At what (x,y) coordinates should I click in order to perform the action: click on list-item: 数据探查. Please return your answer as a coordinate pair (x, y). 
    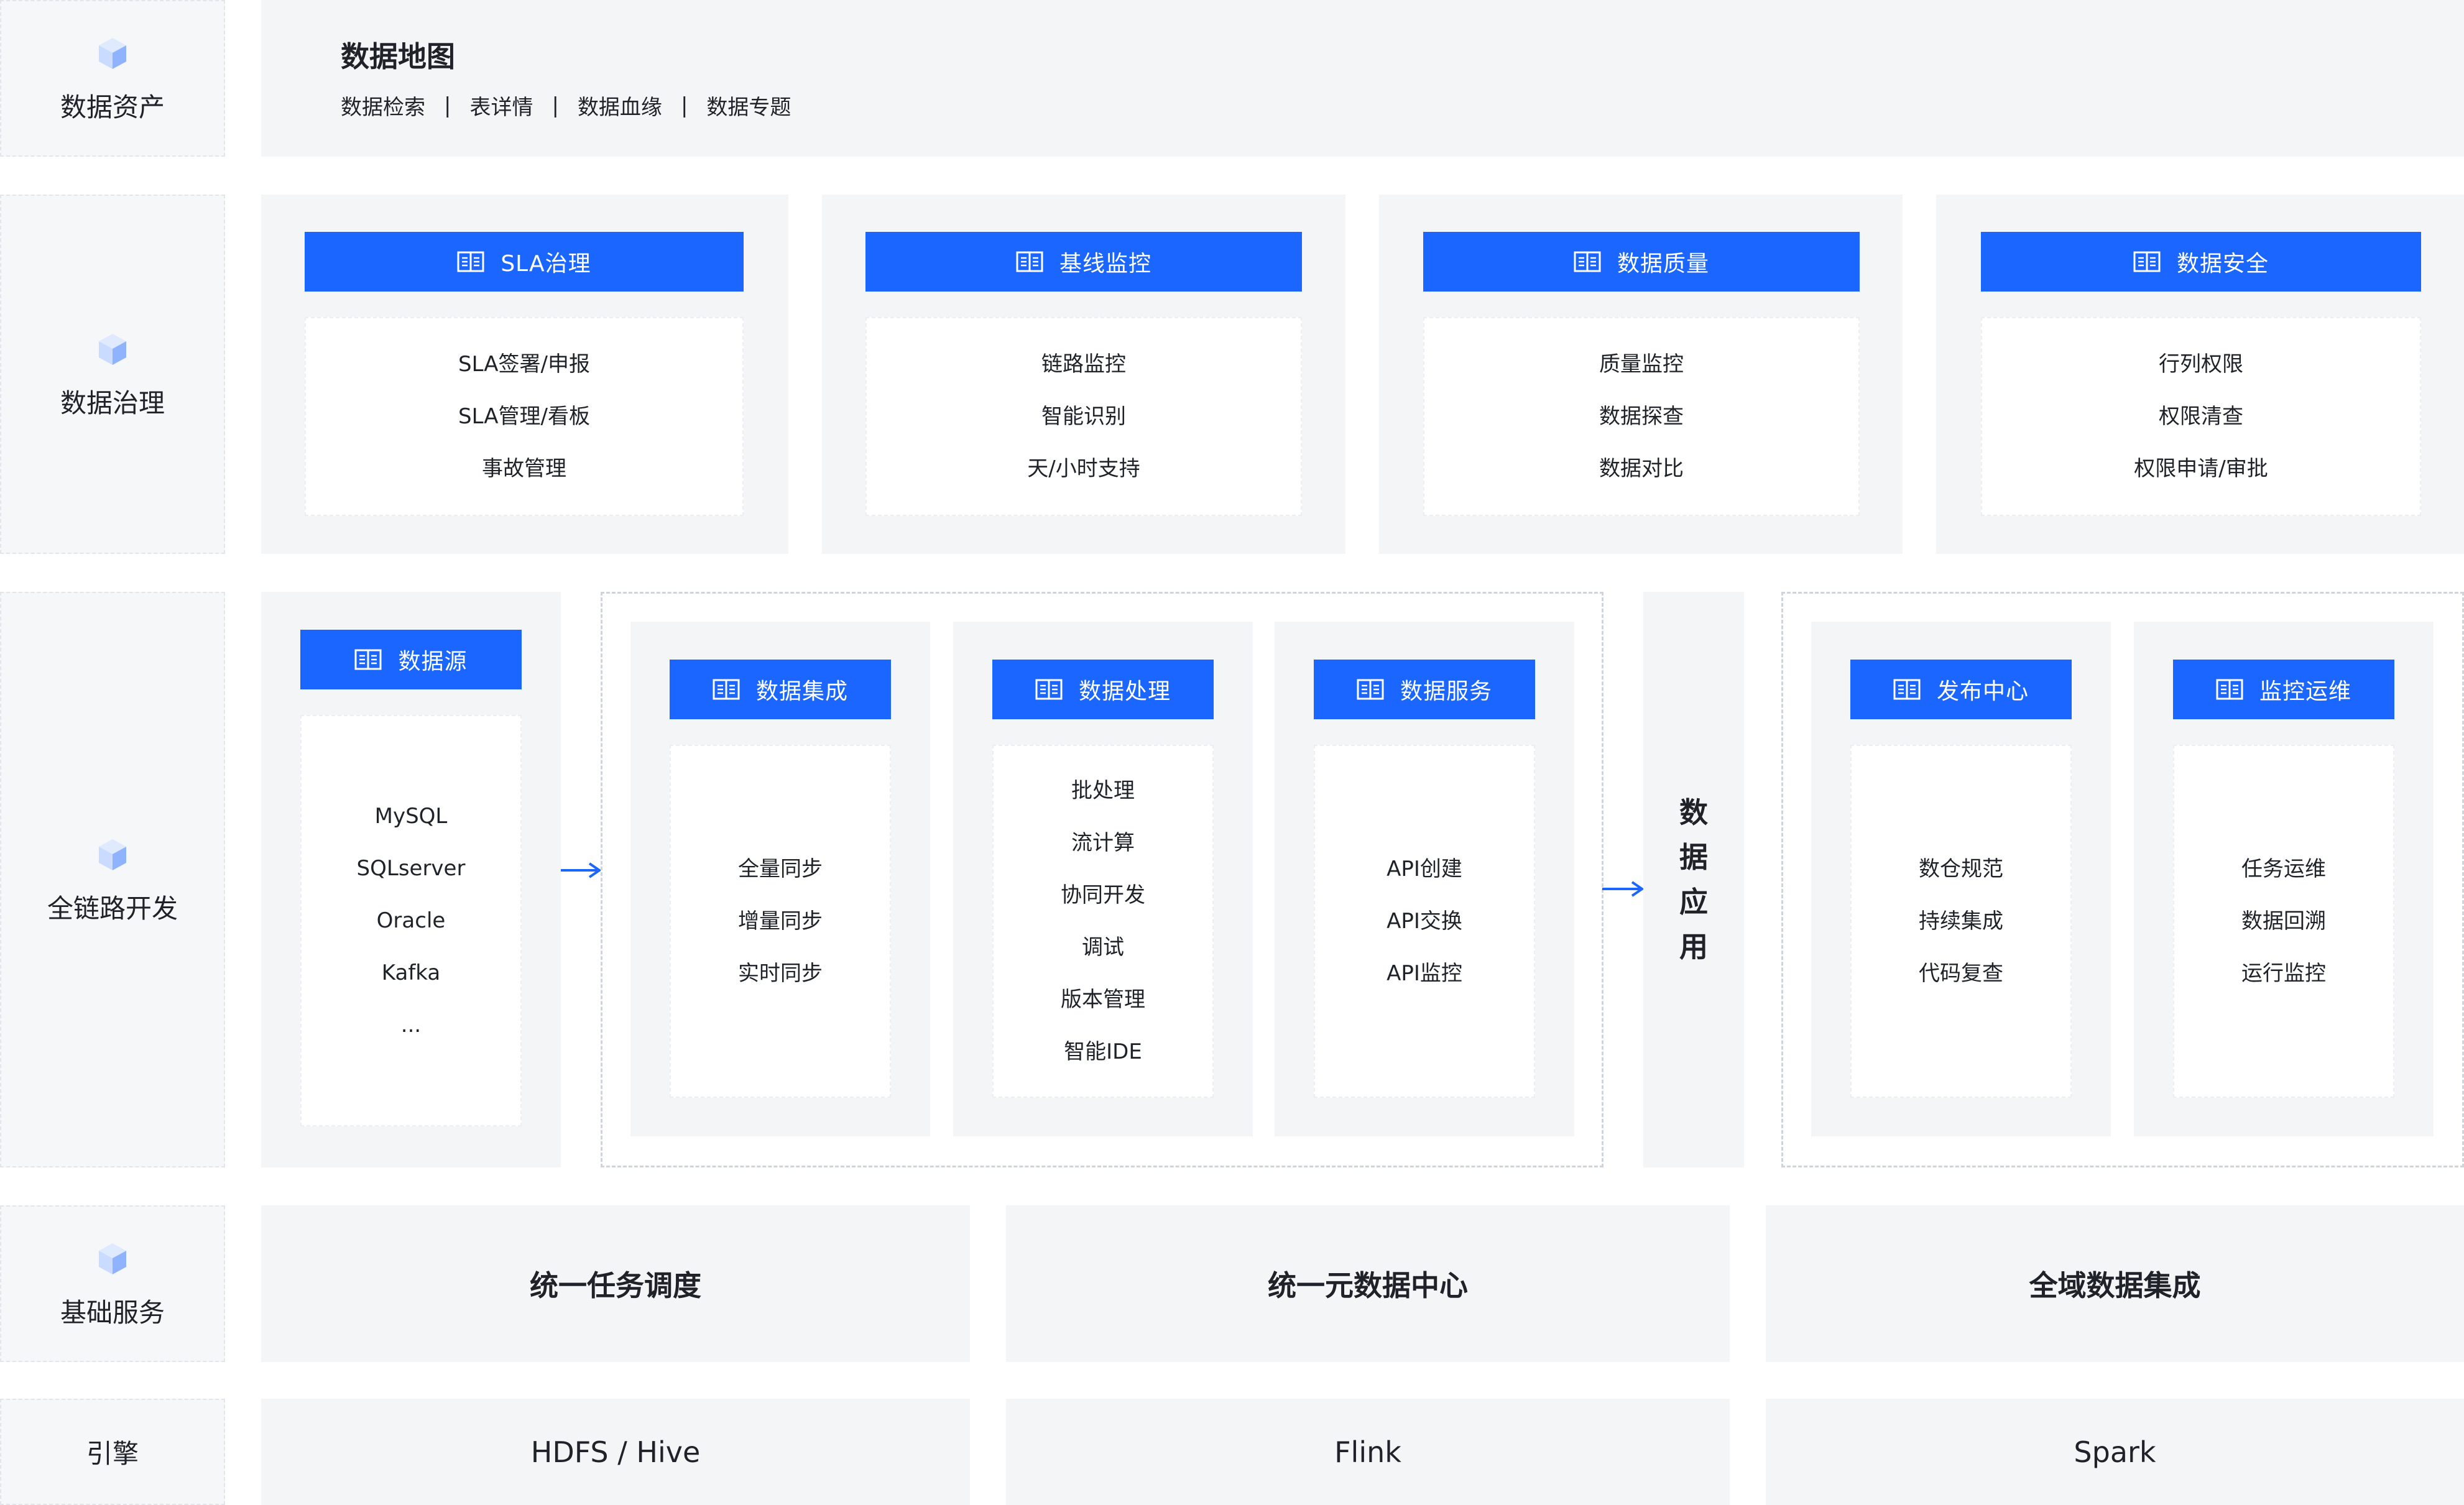
    Looking at the image, I should click on (1641, 416).